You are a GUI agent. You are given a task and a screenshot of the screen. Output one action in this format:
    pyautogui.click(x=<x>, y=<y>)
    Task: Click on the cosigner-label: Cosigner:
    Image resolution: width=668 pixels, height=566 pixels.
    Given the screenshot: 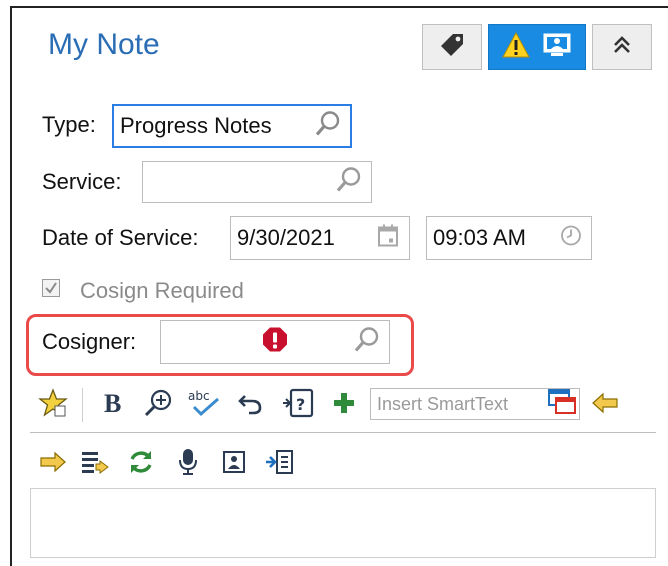 What is the action you would take?
    pyautogui.click(x=89, y=341)
    